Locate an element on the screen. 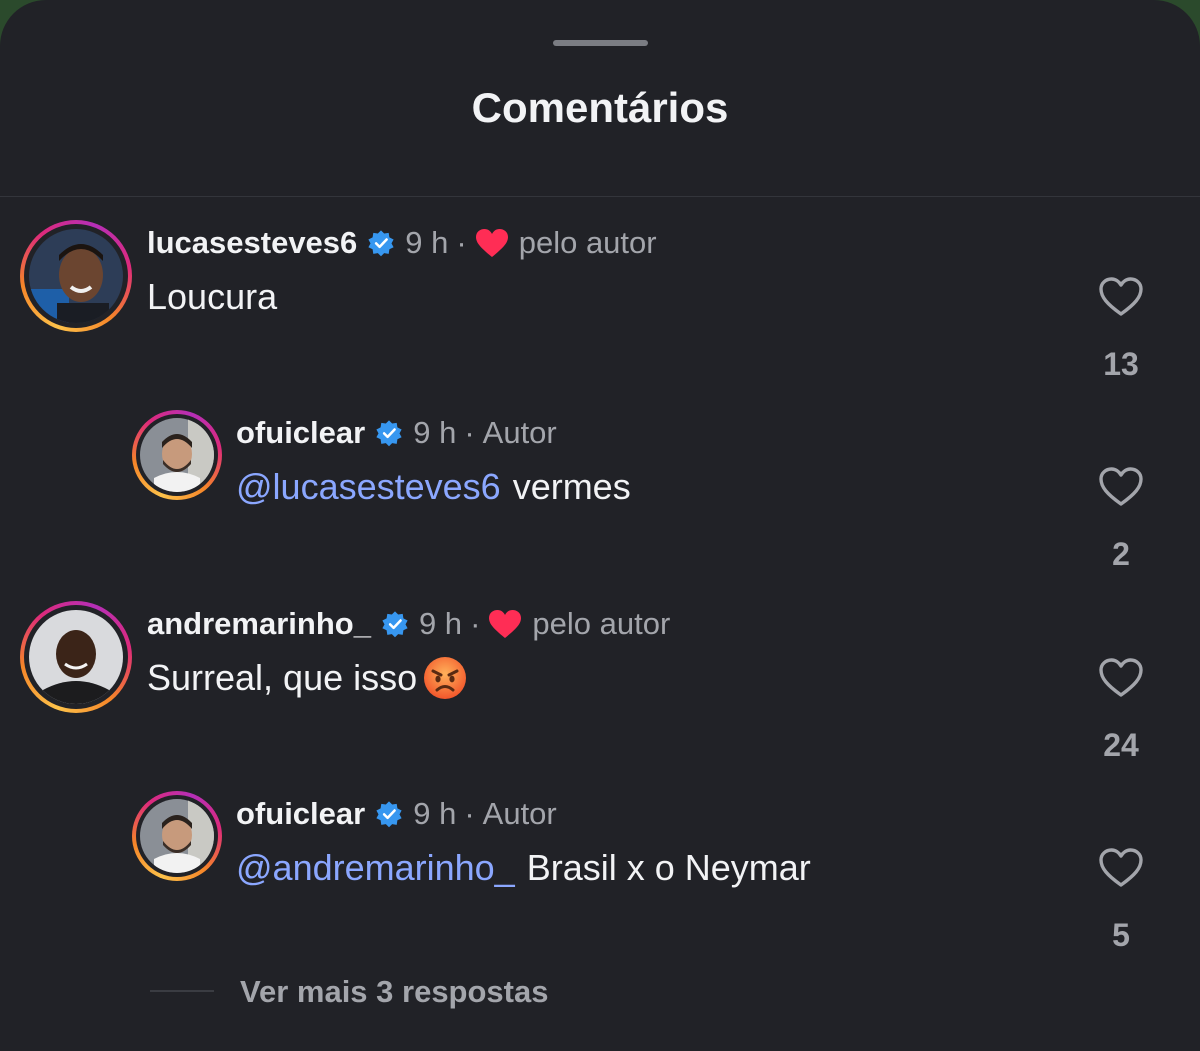  mention-link: @andremarinho_ is located at coordinates (375, 868).